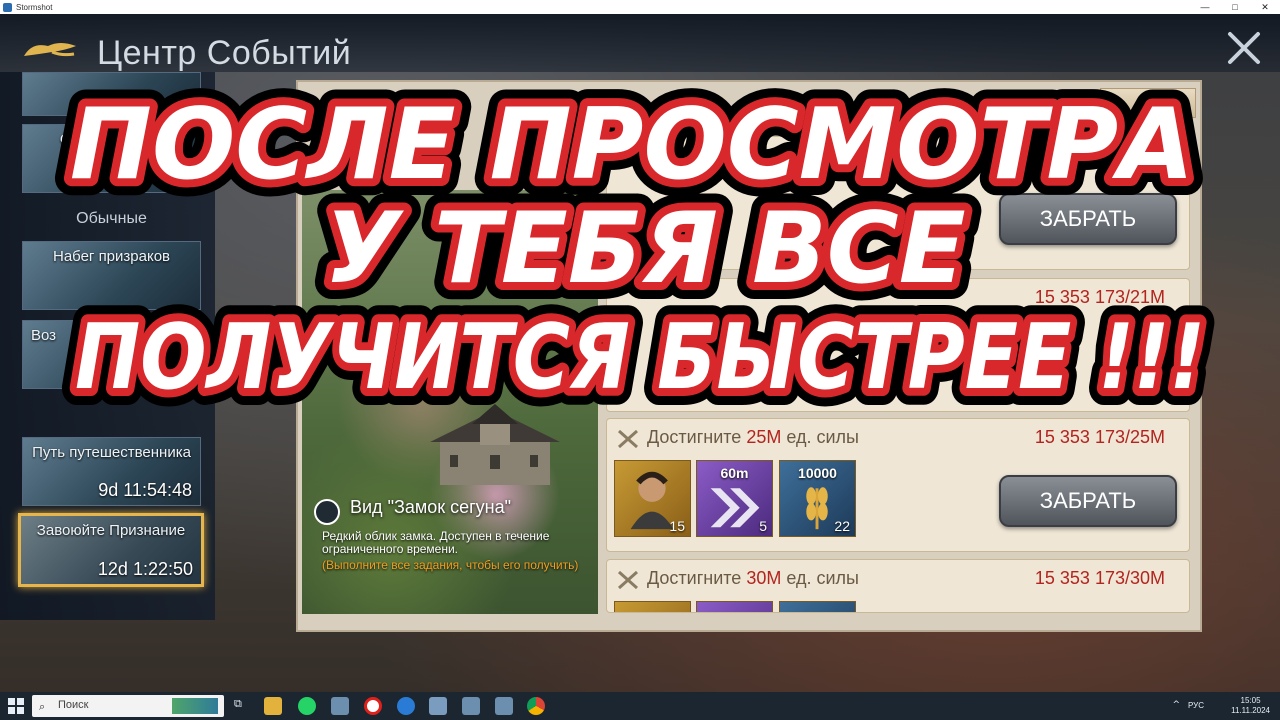 The image size is (1280, 720). I want to click on clock-date: 11.11.2024, so click(1250, 710).